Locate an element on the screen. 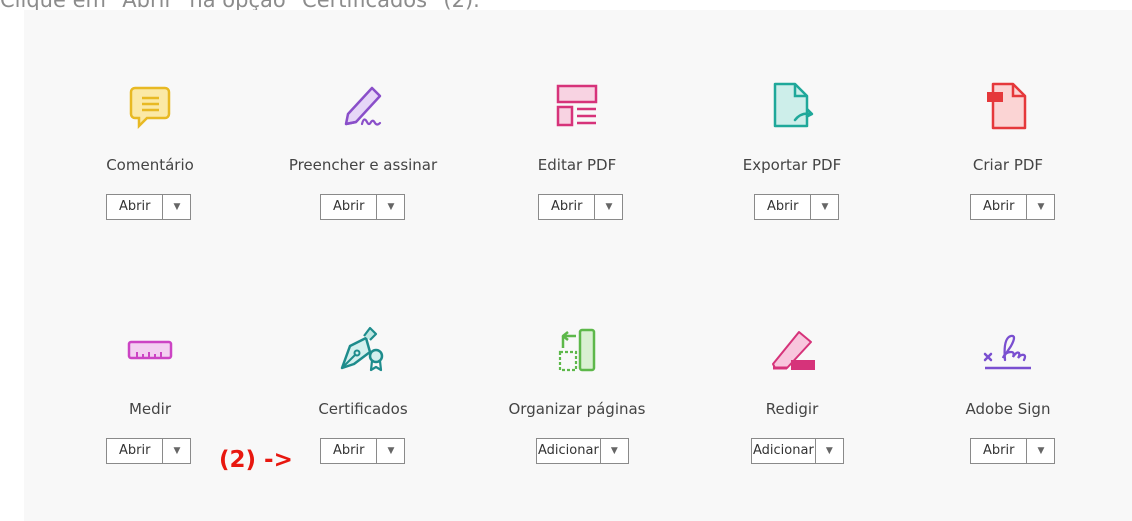  export-pdf-icon is located at coordinates (792, 107).